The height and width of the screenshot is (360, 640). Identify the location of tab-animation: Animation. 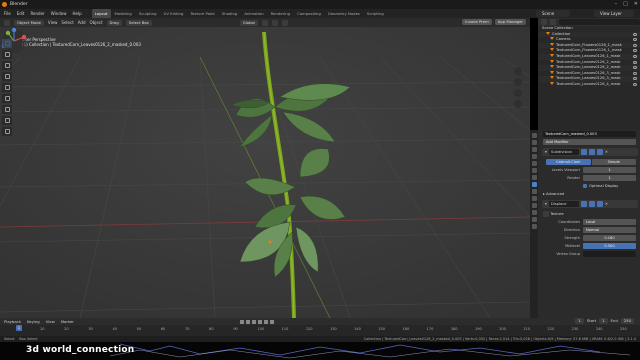
(253, 13).